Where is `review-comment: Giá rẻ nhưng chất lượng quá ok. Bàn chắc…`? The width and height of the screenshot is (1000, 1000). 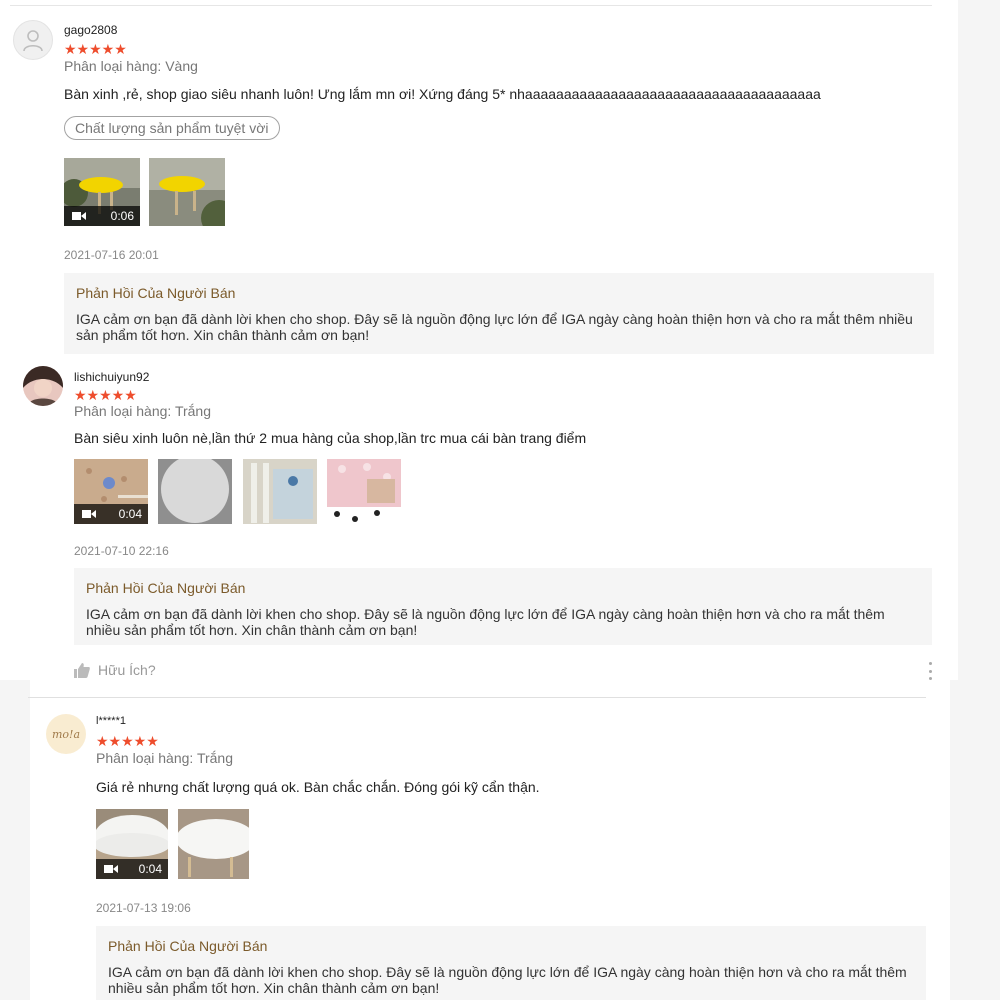
review-comment: Giá rẻ nhưng chất lượng quá ok. Bàn chắc… is located at coordinates (318, 787).